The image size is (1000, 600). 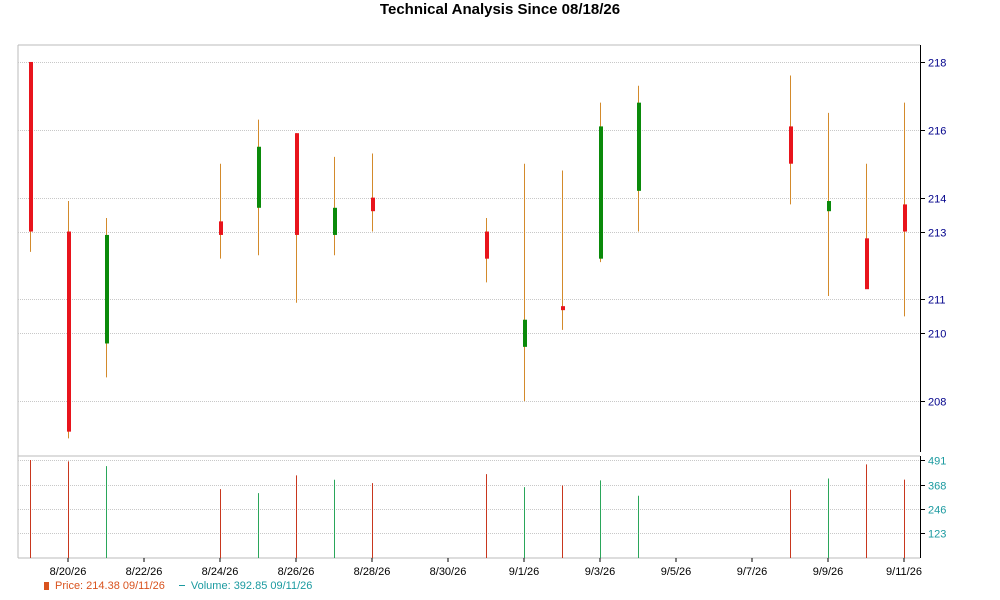 What do you see at coordinates (937, 335) in the screenshot?
I see `price-tick-label: 210` at bounding box center [937, 335].